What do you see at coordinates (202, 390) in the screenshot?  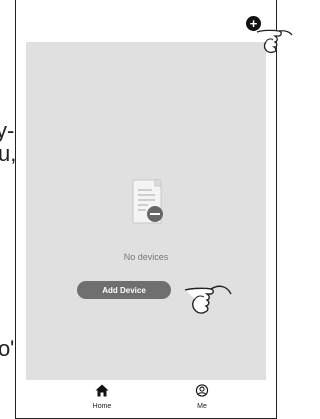 I see `user-circle-icon` at bounding box center [202, 390].